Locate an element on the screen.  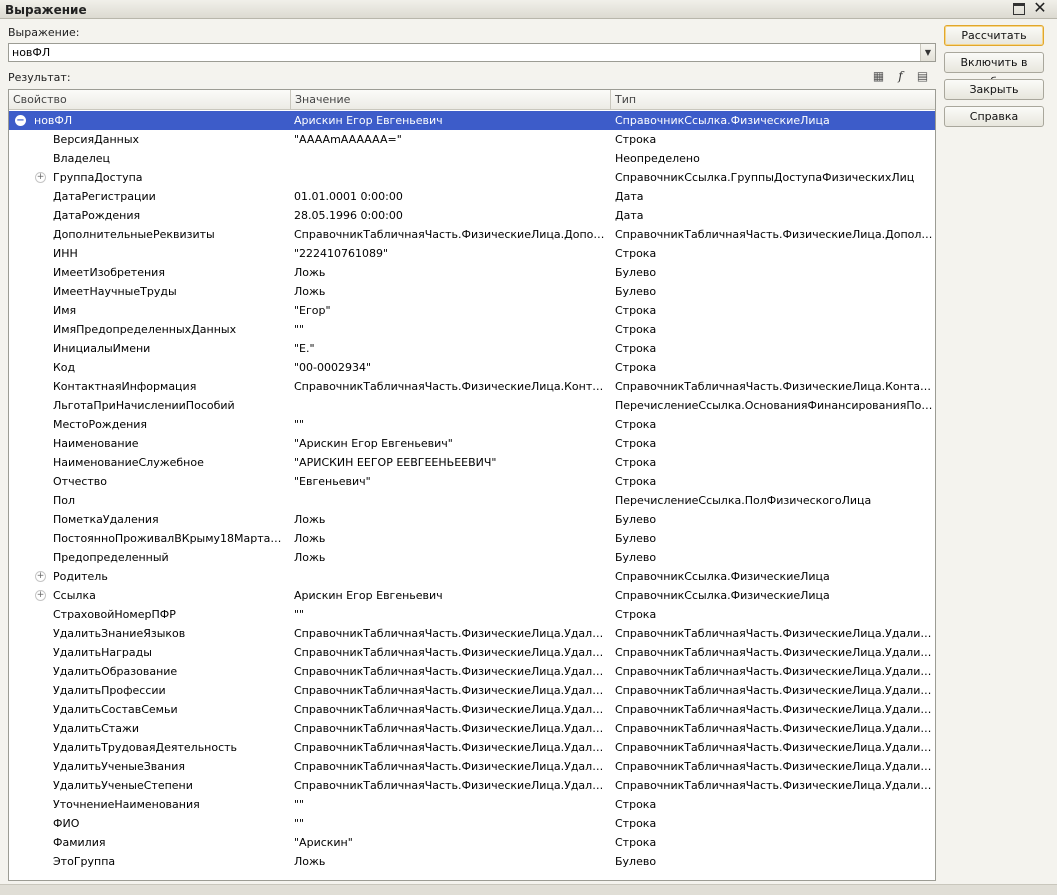
table-row: ИмеетНаучныеТруды Ложь Булево is located at coordinates (472, 291).